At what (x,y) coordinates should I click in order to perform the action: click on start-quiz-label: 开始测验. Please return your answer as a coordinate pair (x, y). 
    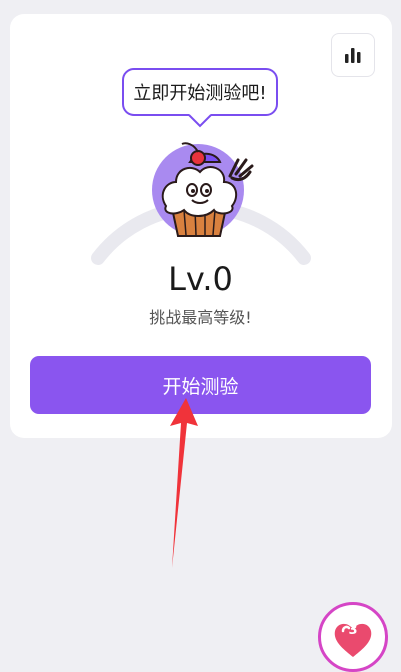
    Looking at the image, I should click on (200, 386).